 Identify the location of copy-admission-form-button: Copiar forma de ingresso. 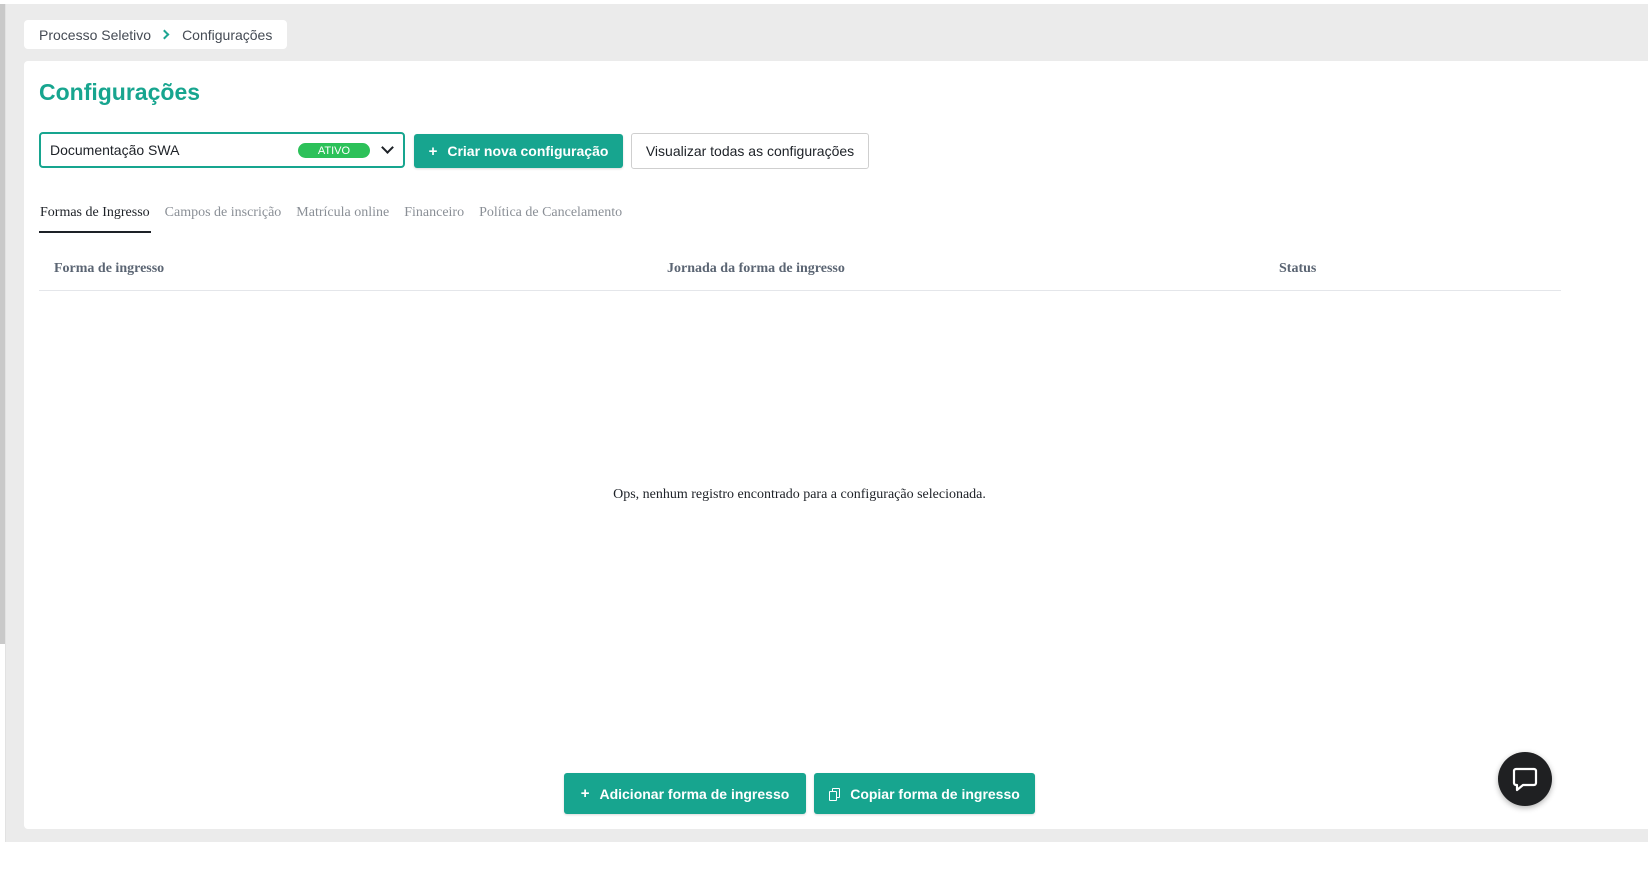
(924, 793).